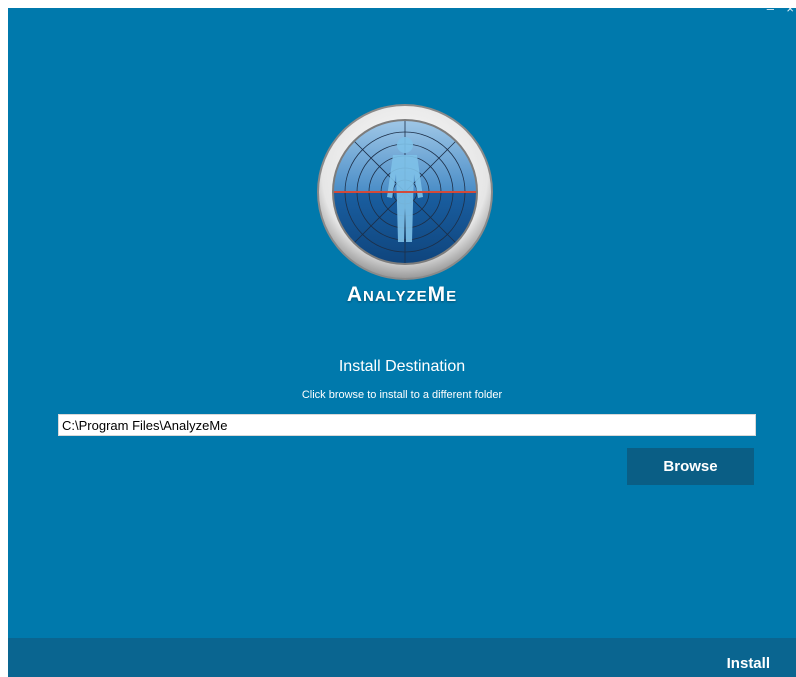 This screenshot has width=796, height=677. What do you see at coordinates (402, 366) in the screenshot?
I see `install-destination-title: Install Destination` at bounding box center [402, 366].